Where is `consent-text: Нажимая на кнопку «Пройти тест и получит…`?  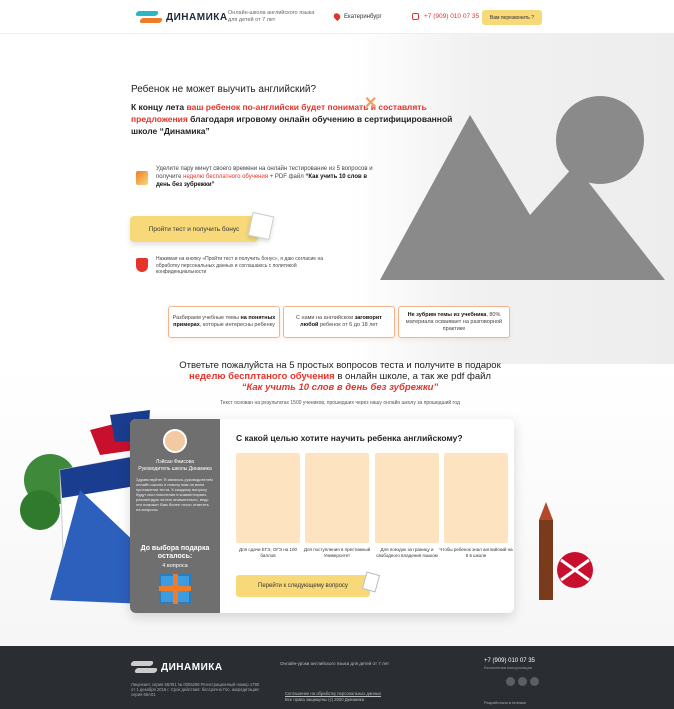
consent-text: Нажимая на кнопку «Пройти тест и получит… is located at coordinates (239, 265).